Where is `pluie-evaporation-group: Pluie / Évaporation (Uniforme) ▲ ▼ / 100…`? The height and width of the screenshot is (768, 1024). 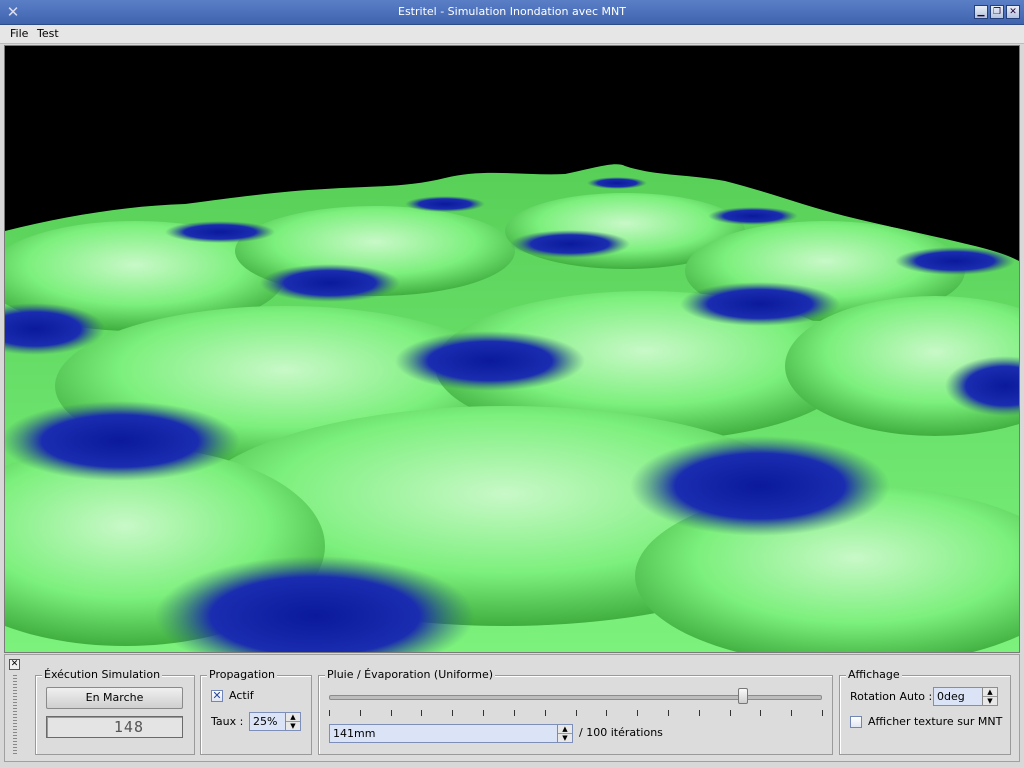 pluie-evaporation-group: Pluie / Évaporation (Uniforme) ▲ ▼ / 100… is located at coordinates (575, 711).